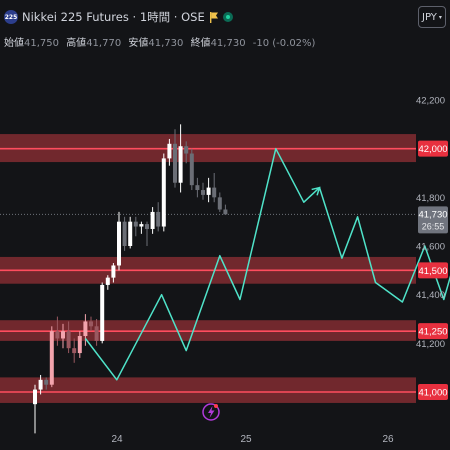  What do you see at coordinates (430, 247) in the screenshot?
I see `price-tick-label: 41,600` at bounding box center [430, 247].